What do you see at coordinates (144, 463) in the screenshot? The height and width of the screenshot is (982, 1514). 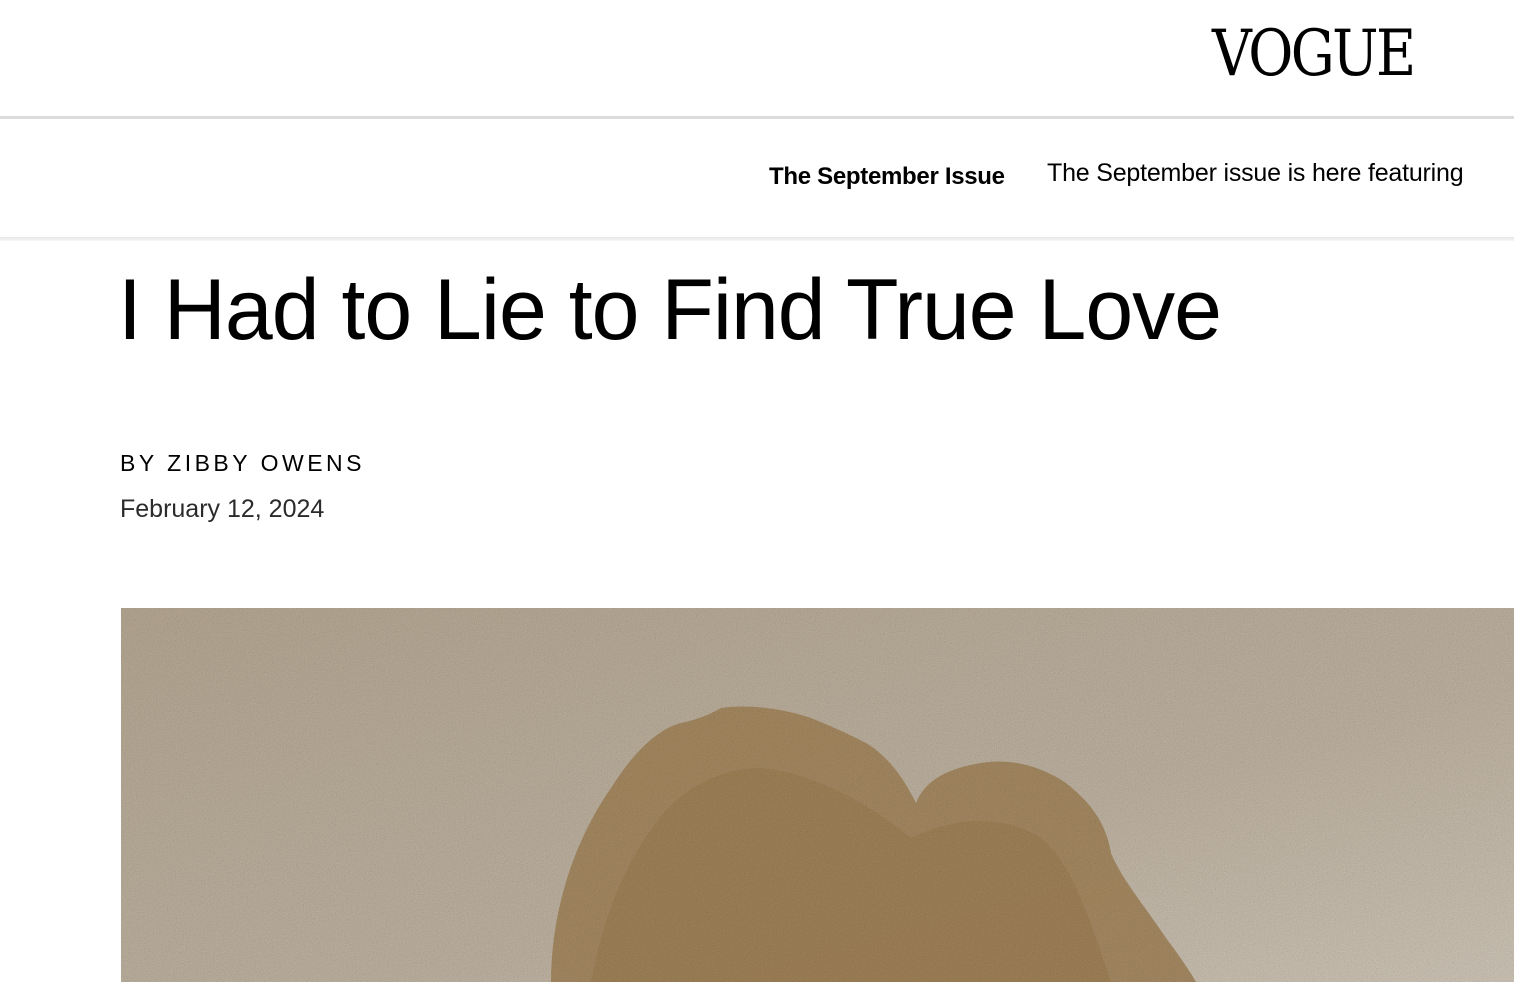 I see `byline-prefix: BY` at bounding box center [144, 463].